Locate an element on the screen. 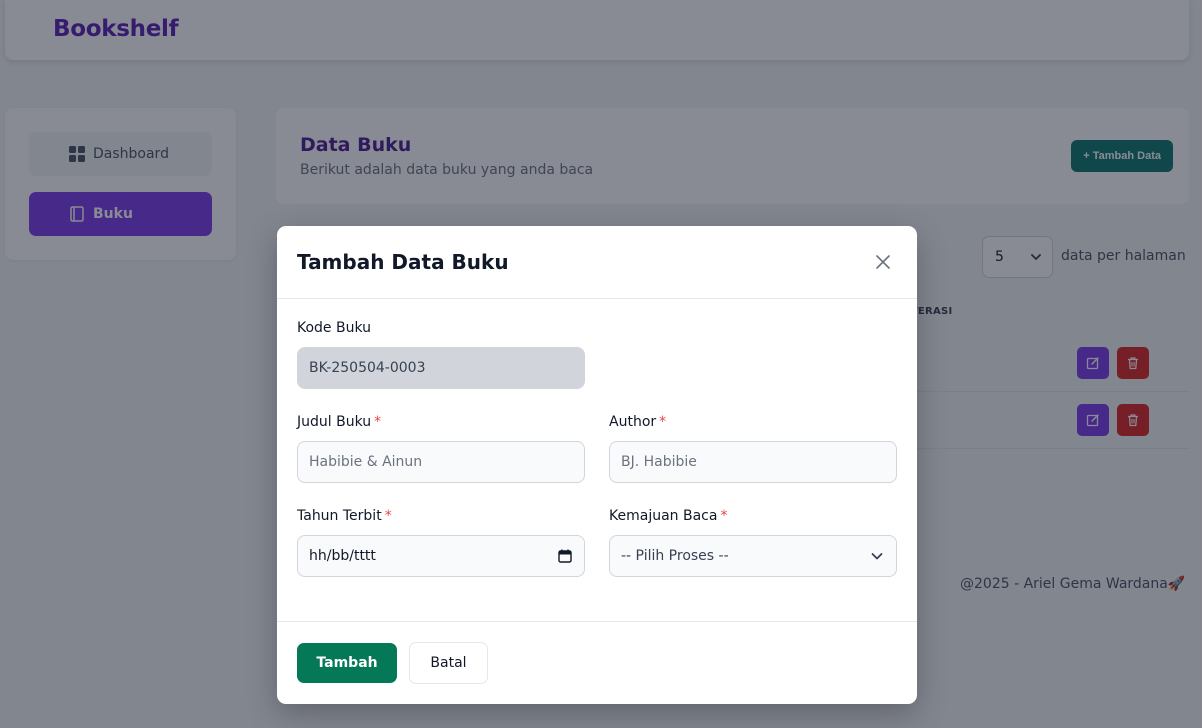  close-icon is located at coordinates (883, 262).